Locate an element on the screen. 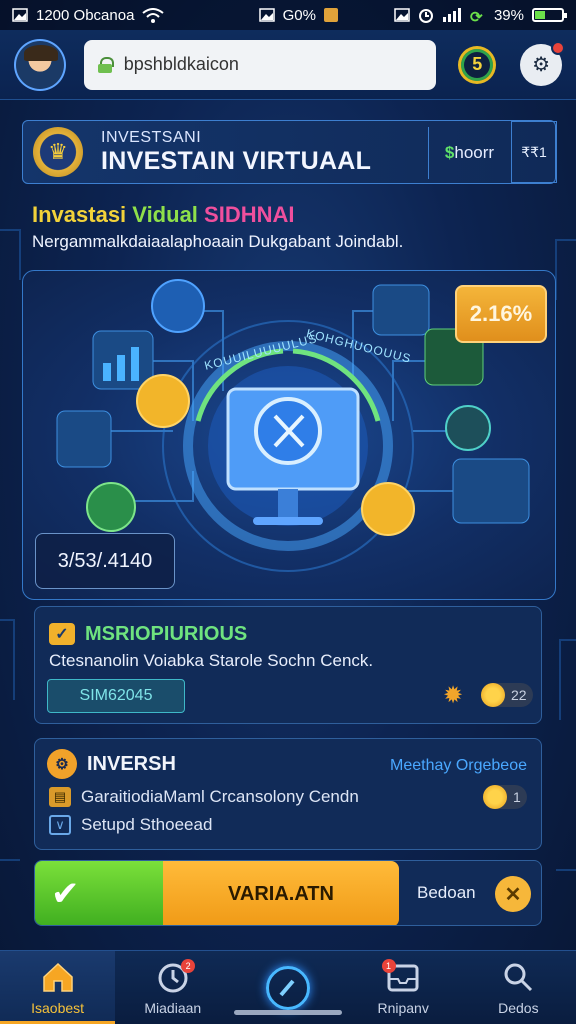  close-button: ✕ is located at coordinates (513, 894).